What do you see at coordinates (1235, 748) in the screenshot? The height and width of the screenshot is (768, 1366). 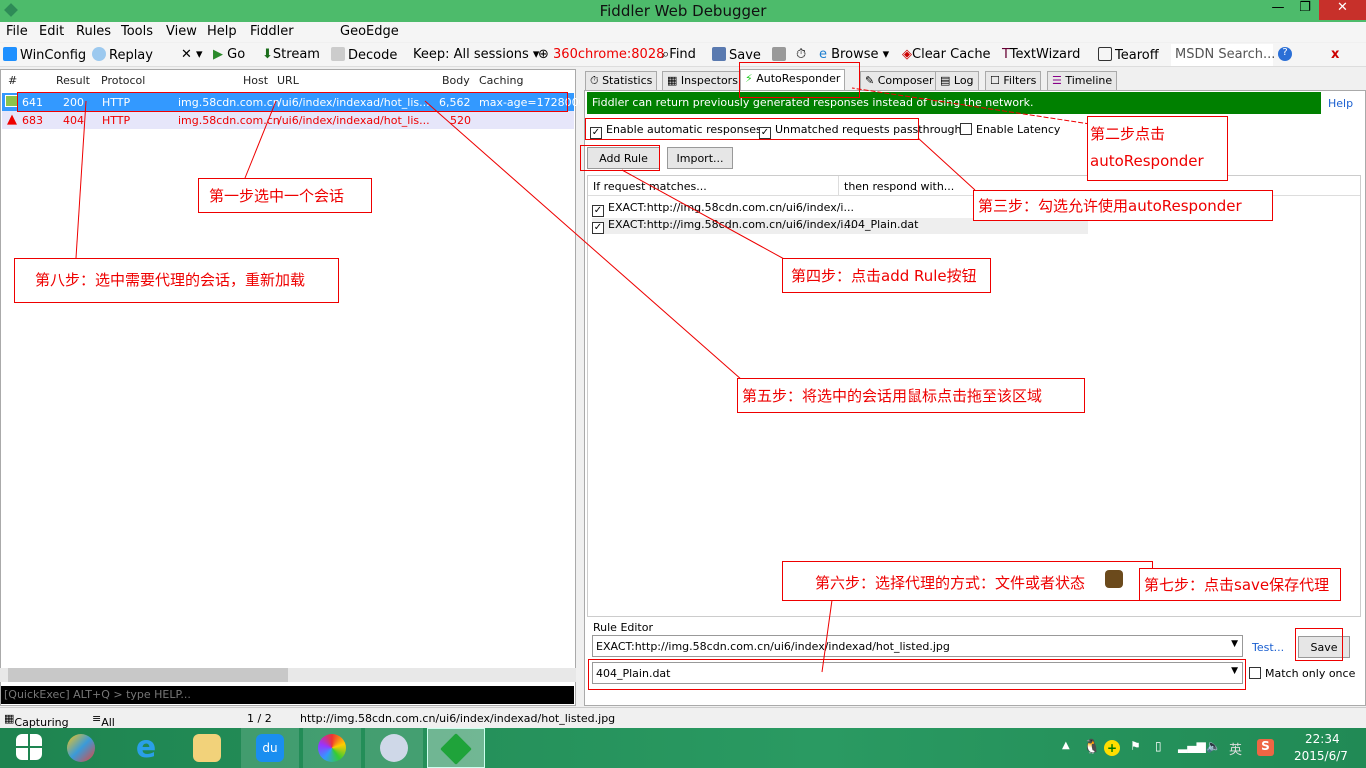 I see `tray-ime: 英` at bounding box center [1235, 748].